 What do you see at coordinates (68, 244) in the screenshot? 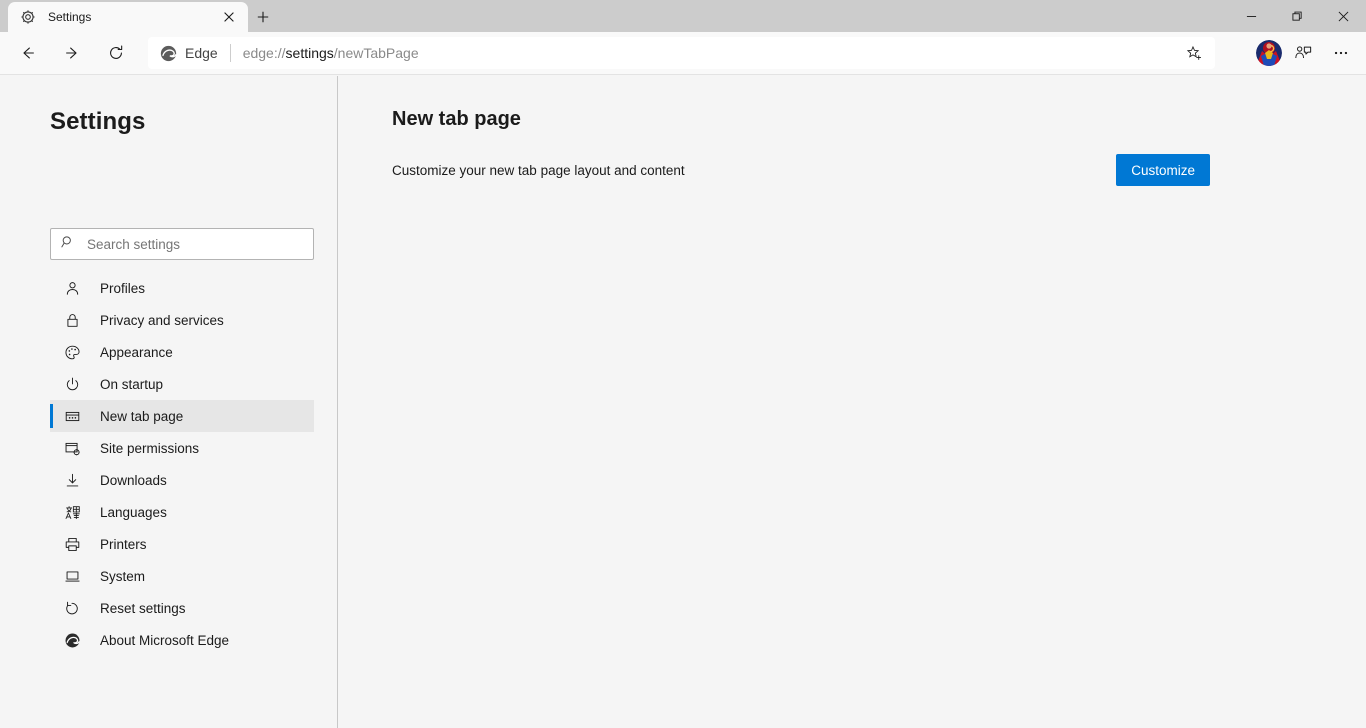
I see `search-icon` at bounding box center [68, 244].